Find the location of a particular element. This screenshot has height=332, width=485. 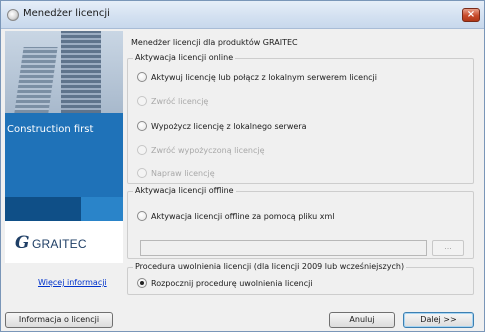

radio-repair-license: Napraw licencję is located at coordinates (176, 173).